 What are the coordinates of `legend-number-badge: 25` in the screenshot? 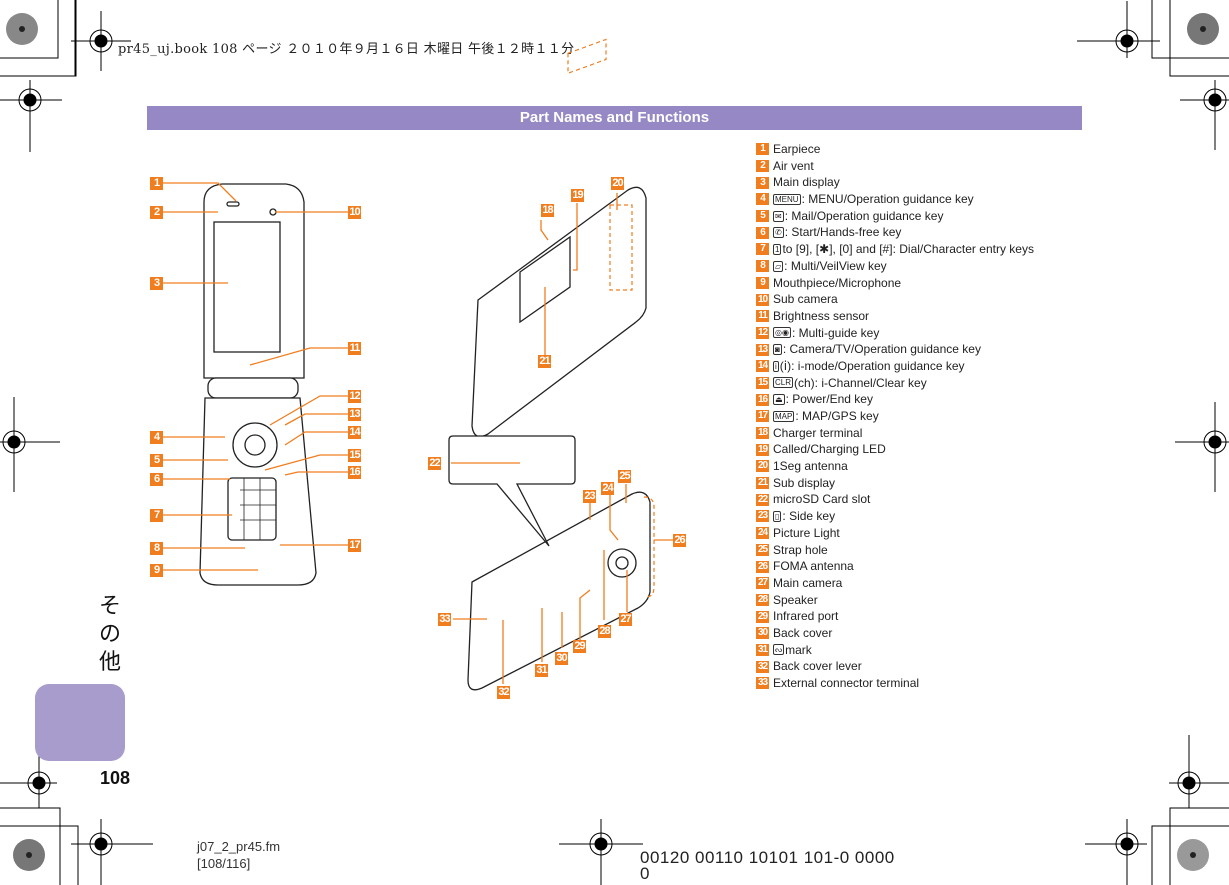 It's located at (762, 549).